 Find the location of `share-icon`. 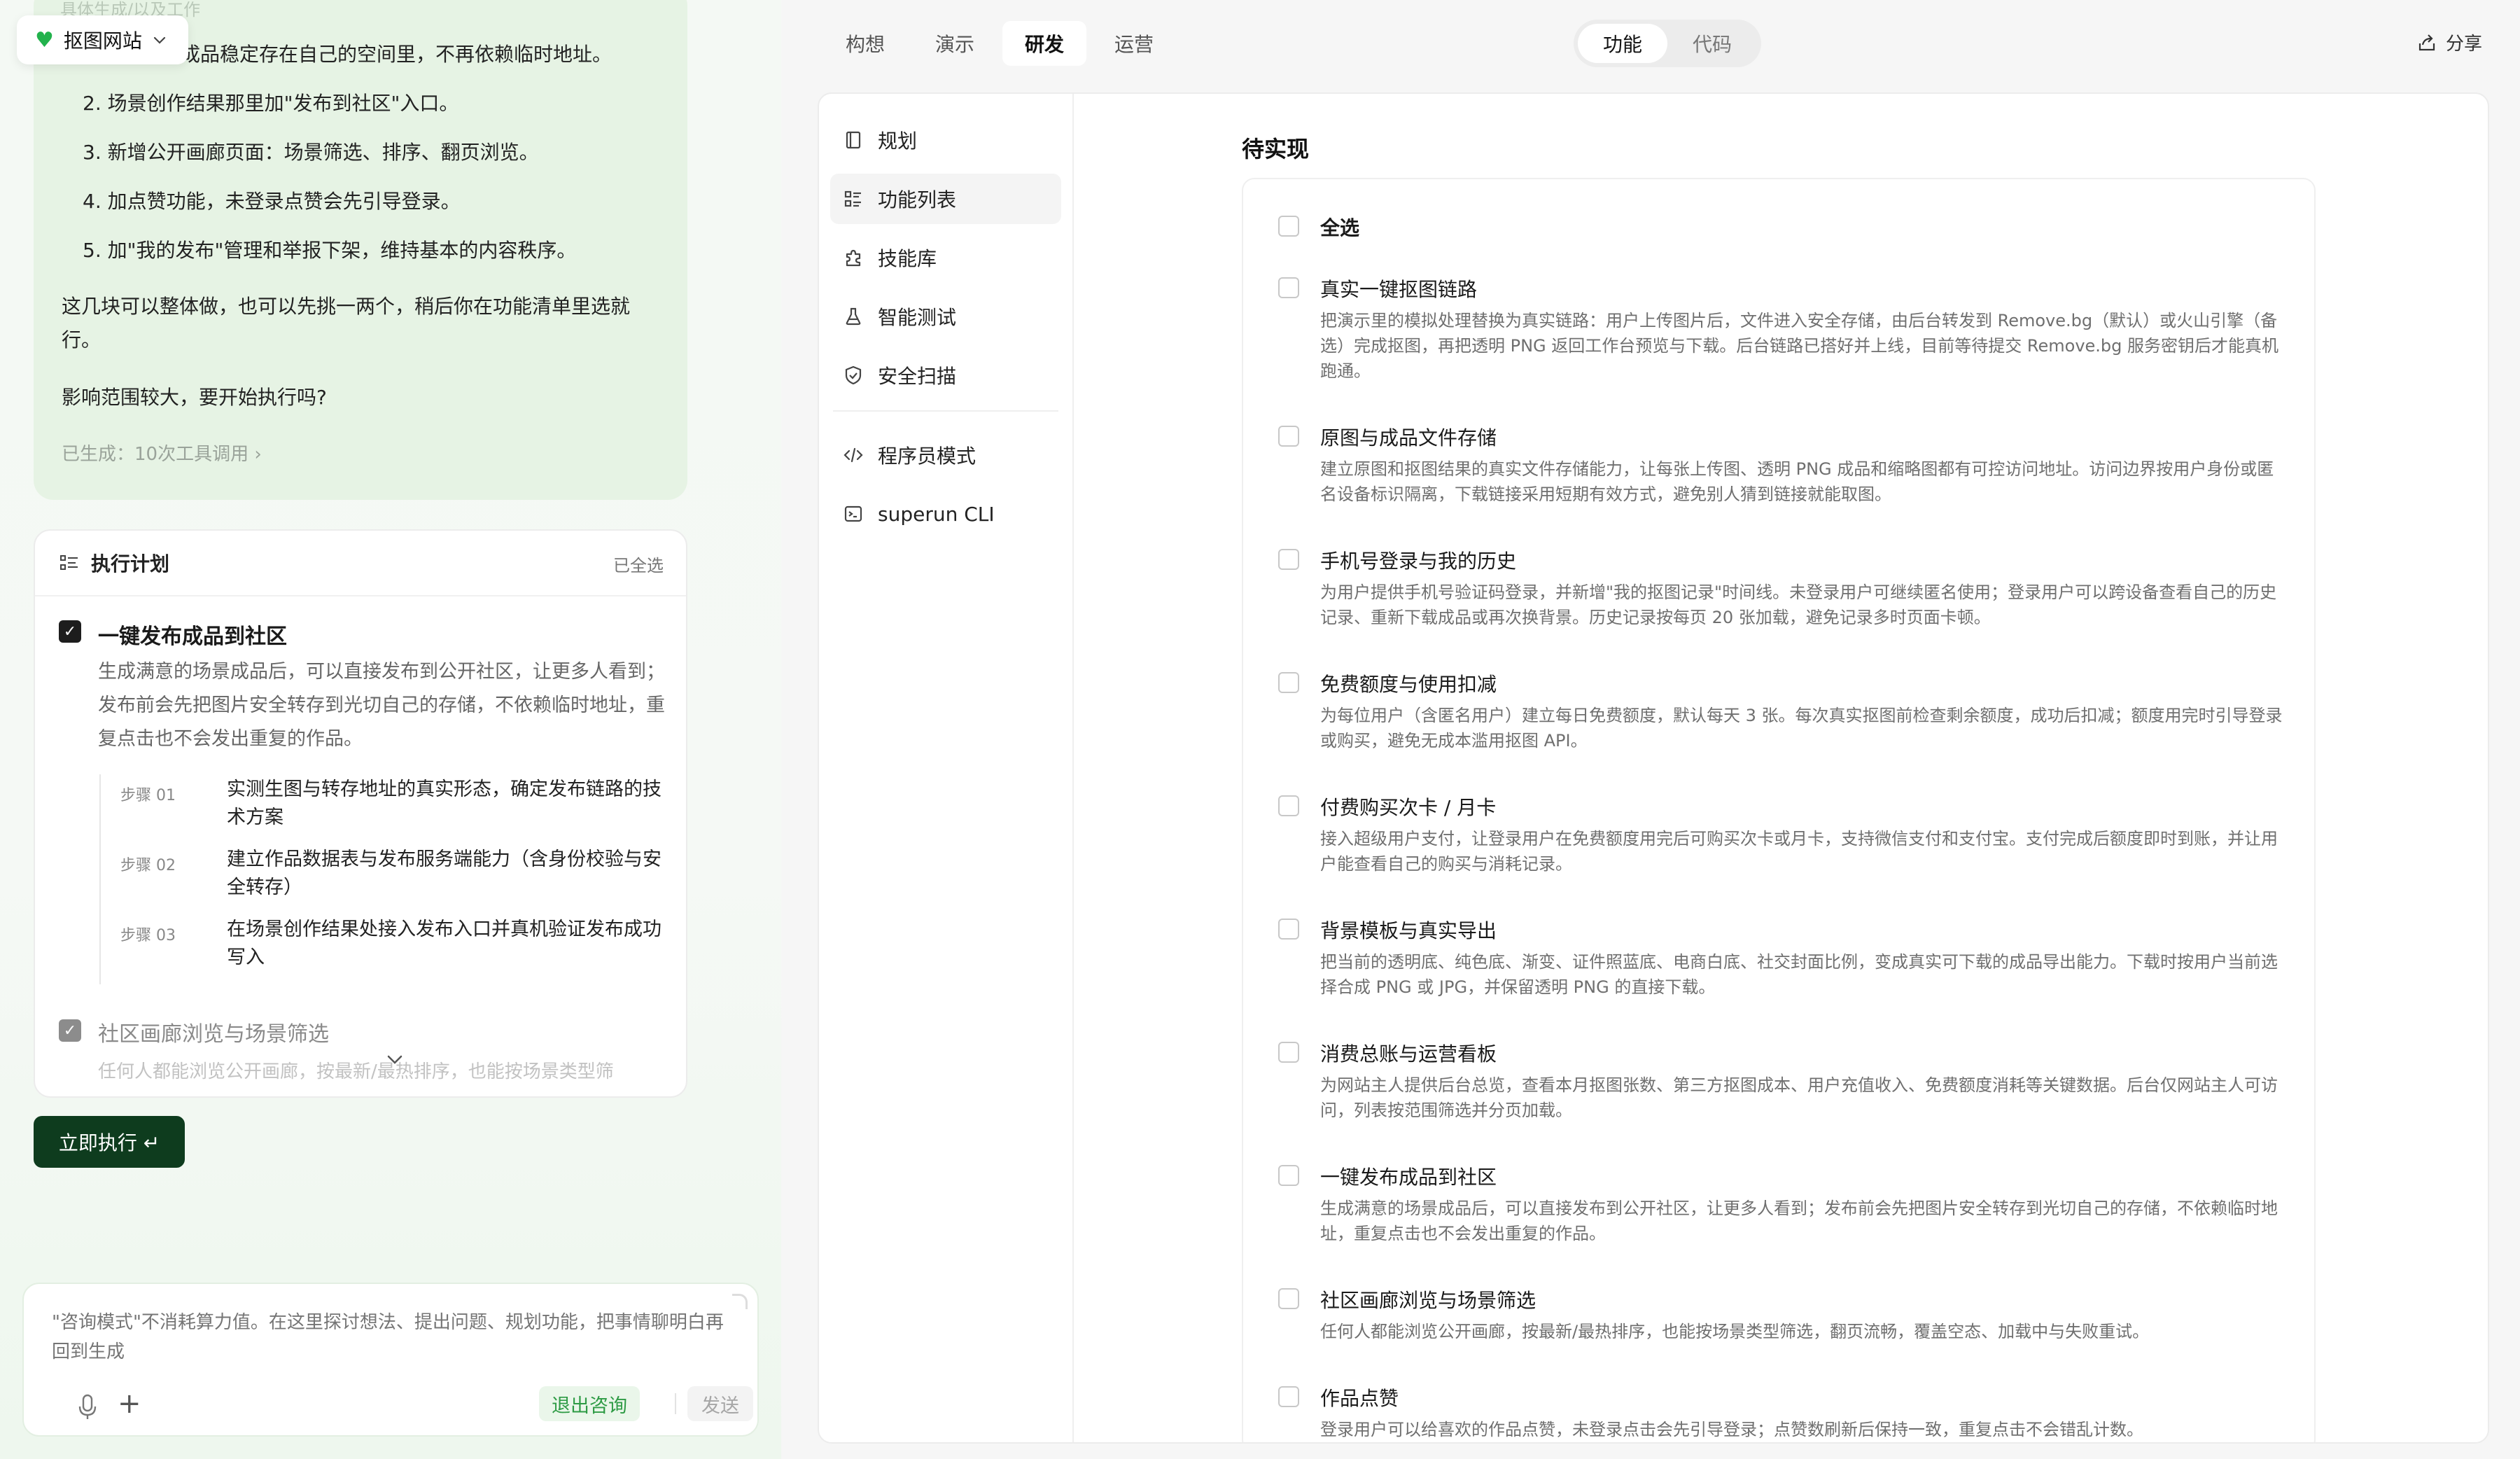

share-icon is located at coordinates (2426, 42).